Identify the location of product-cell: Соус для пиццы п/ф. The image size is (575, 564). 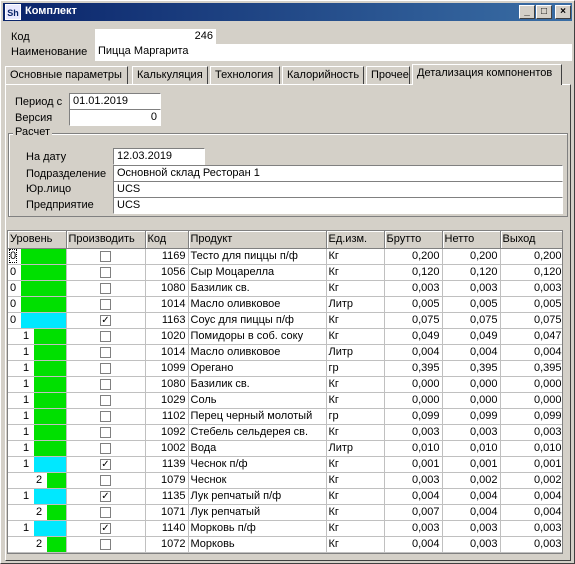
(257, 320).